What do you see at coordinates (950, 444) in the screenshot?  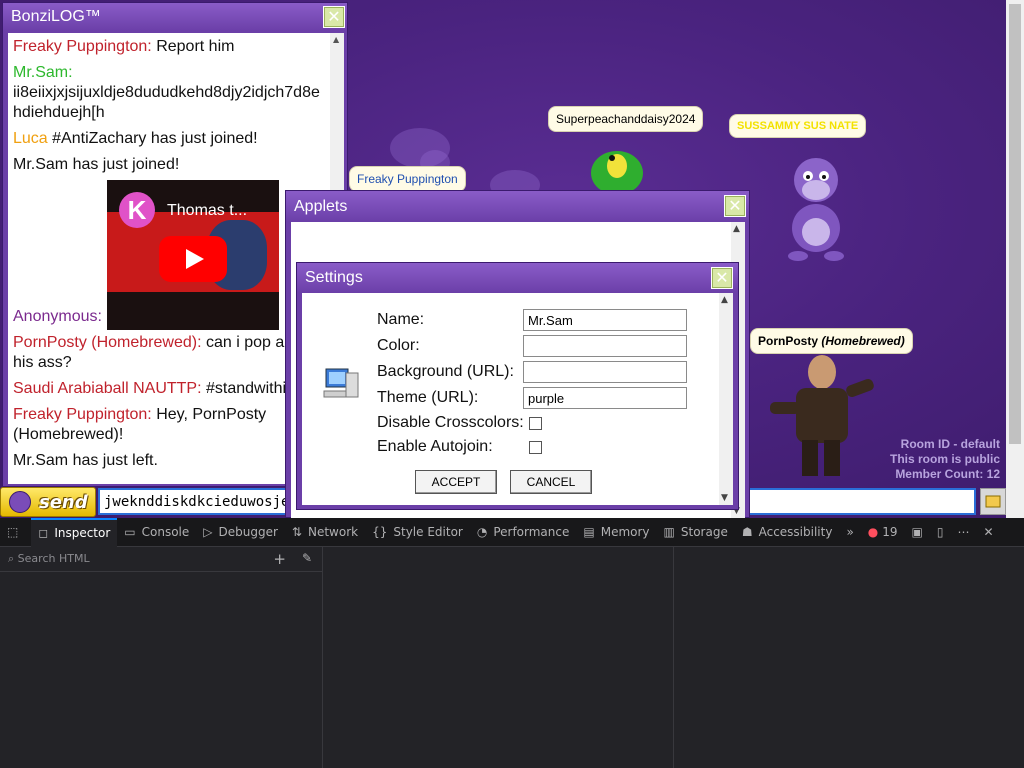 I see `room-id-label: Room ID - default` at bounding box center [950, 444].